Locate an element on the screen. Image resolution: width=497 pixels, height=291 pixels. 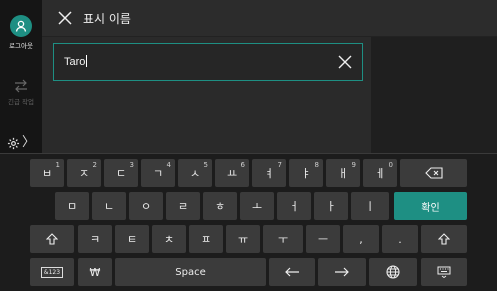
language-key is located at coordinates (393, 272).